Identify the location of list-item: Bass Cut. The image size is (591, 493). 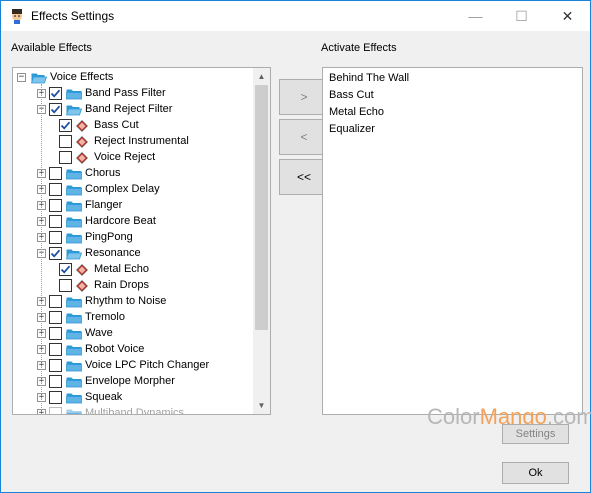
(351, 95).